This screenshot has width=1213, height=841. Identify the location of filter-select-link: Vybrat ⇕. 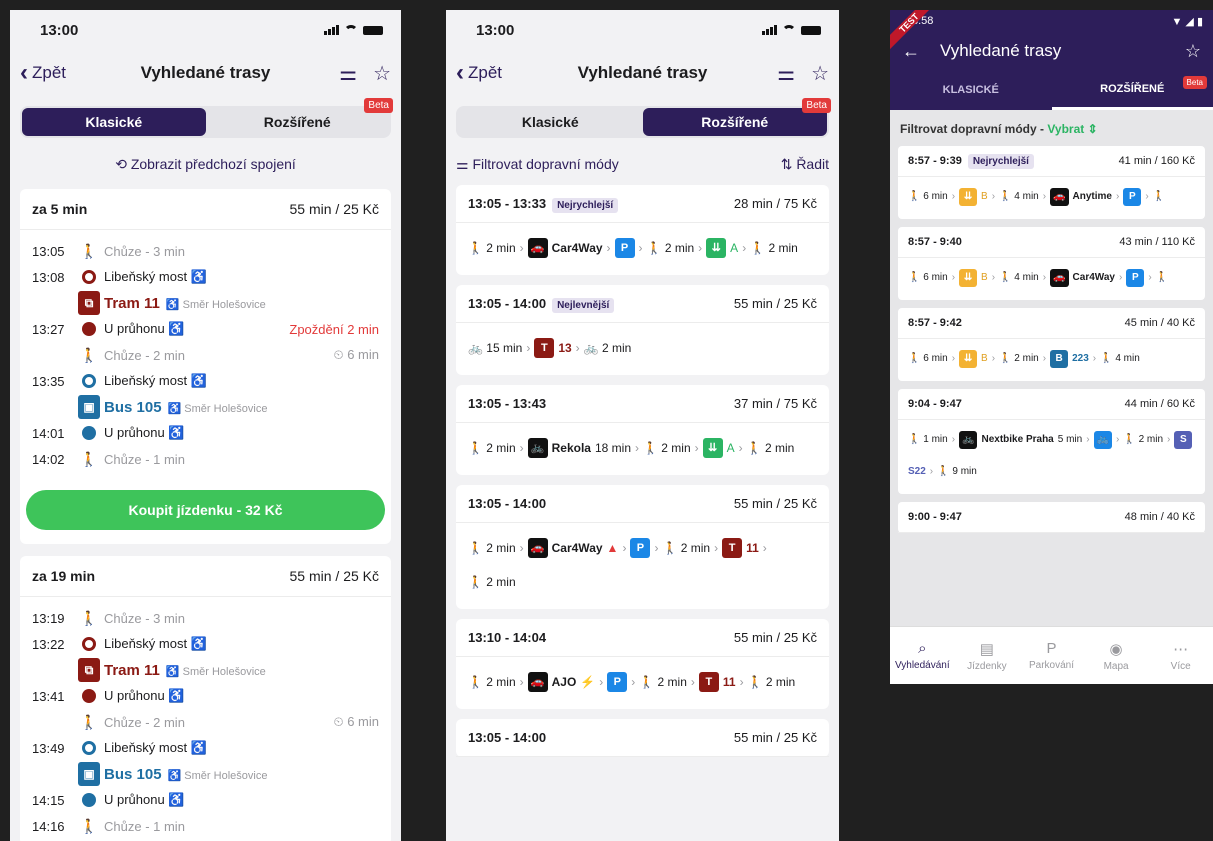
(1072, 129).